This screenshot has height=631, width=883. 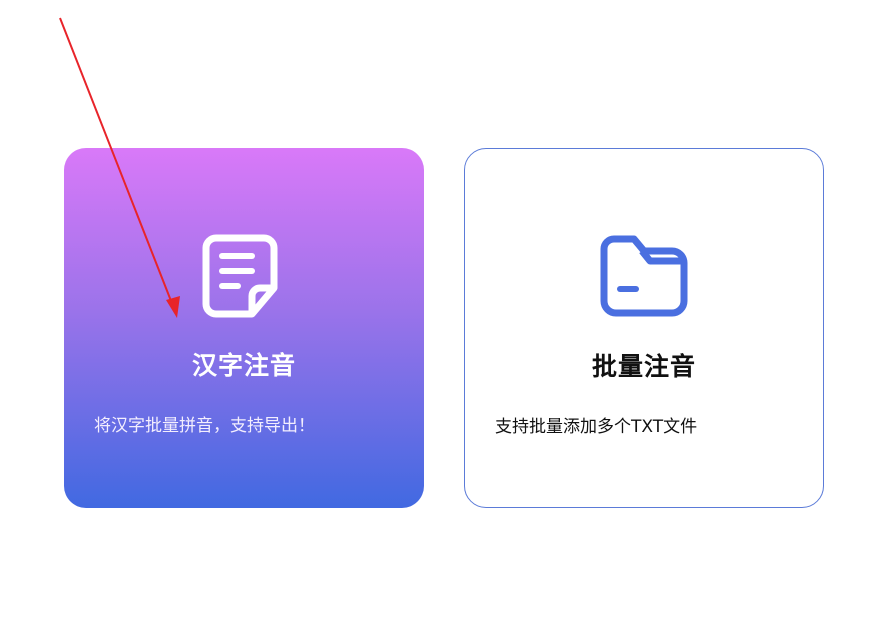 What do you see at coordinates (596, 427) in the screenshot?
I see `card-description: 支持批量添加多个TXT文件` at bounding box center [596, 427].